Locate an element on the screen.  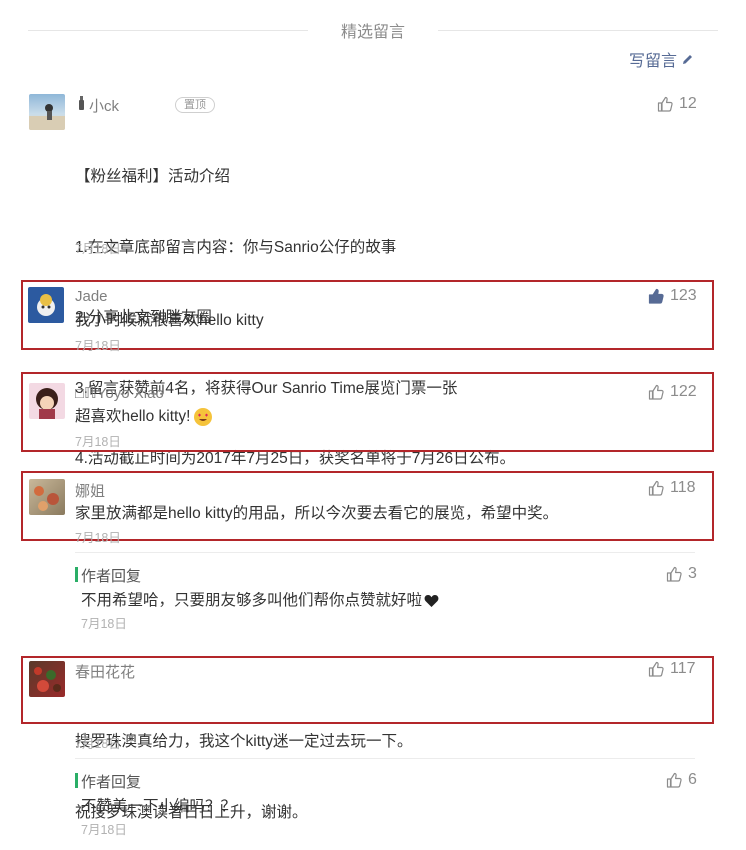
comment-nickname: □ℿYoyo Xiao is located at coordinates (119, 393).